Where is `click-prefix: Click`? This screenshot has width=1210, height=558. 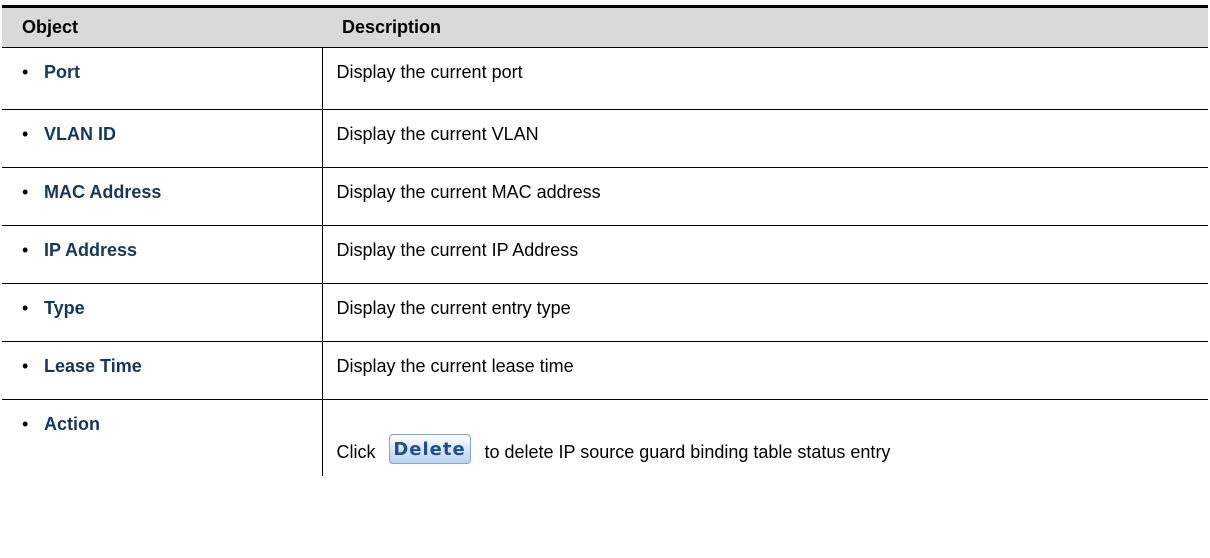 click-prefix: Click is located at coordinates (356, 451).